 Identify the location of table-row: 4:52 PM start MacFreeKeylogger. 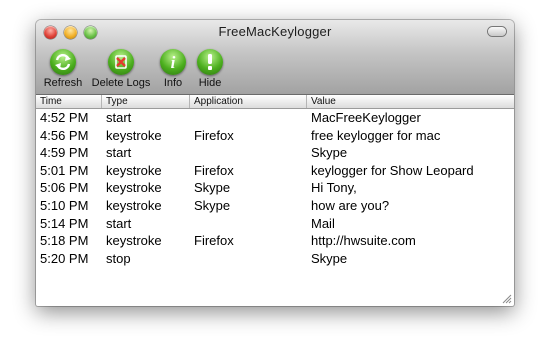
(275, 118).